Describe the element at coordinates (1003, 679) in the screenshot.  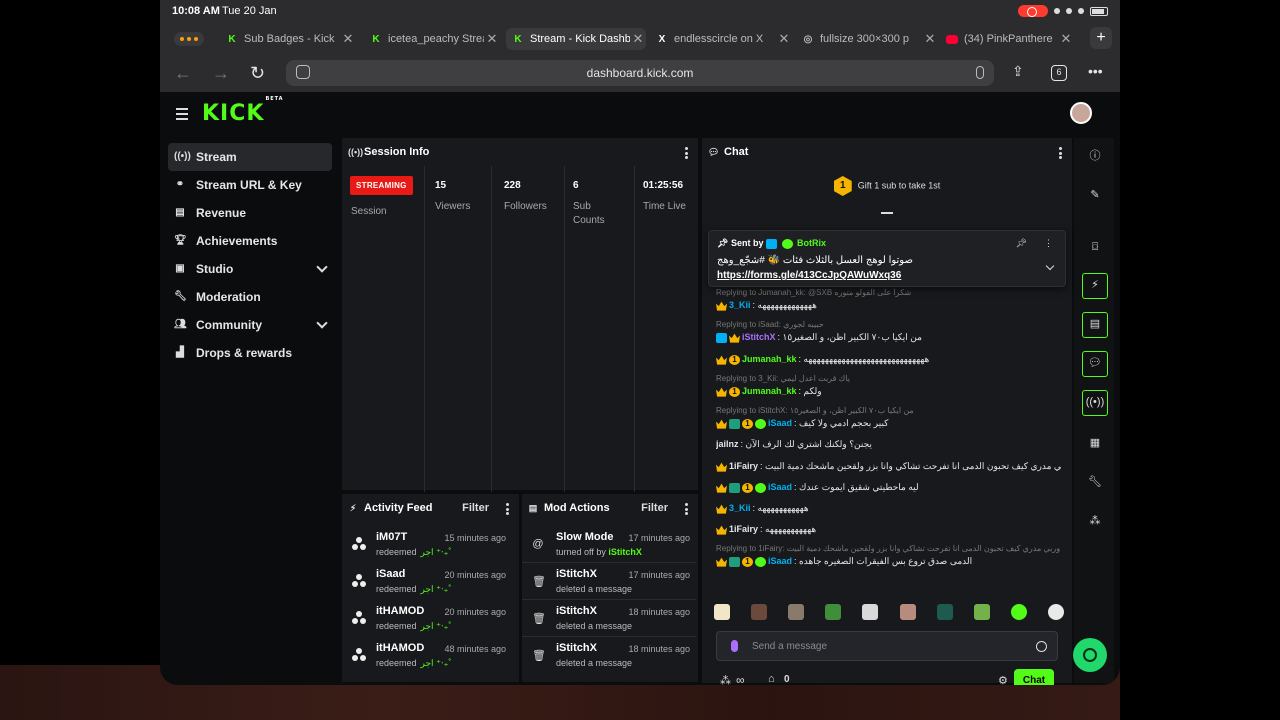
I see `gear-icon: ⚙` at that location.